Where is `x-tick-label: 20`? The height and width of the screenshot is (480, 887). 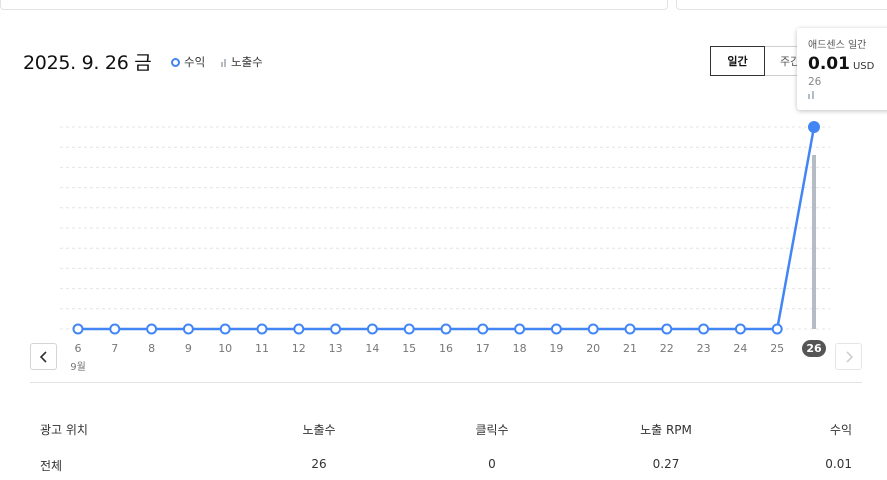
x-tick-label: 20 is located at coordinates (593, 348).